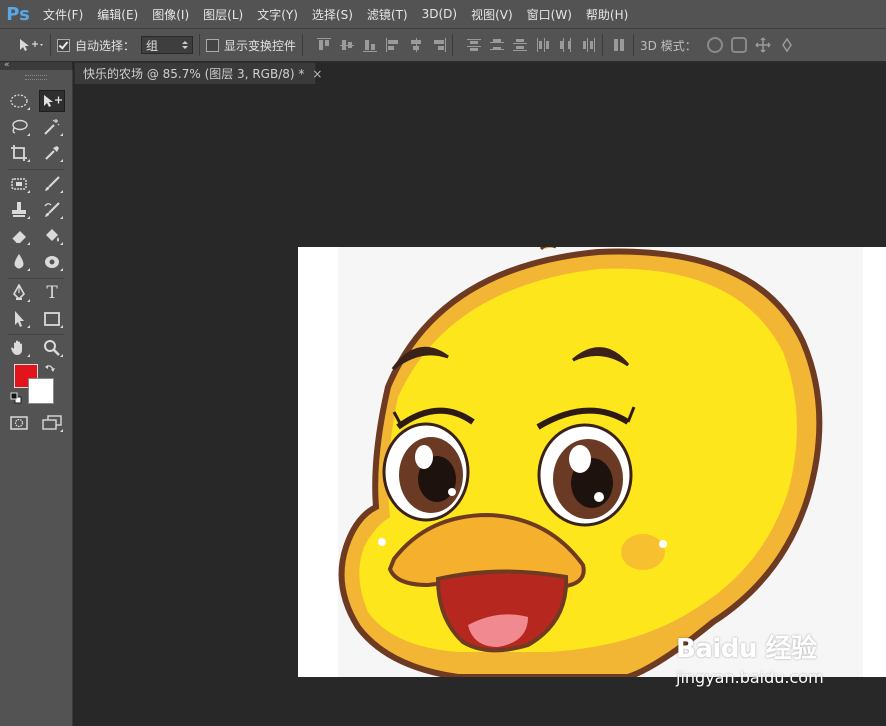  Describe the element at coordinates (194, 74) in the screenshot. I see `document-tab-title: 快乐的农场 @ 85.7% (图层 3, RGB/8) *` at that location.